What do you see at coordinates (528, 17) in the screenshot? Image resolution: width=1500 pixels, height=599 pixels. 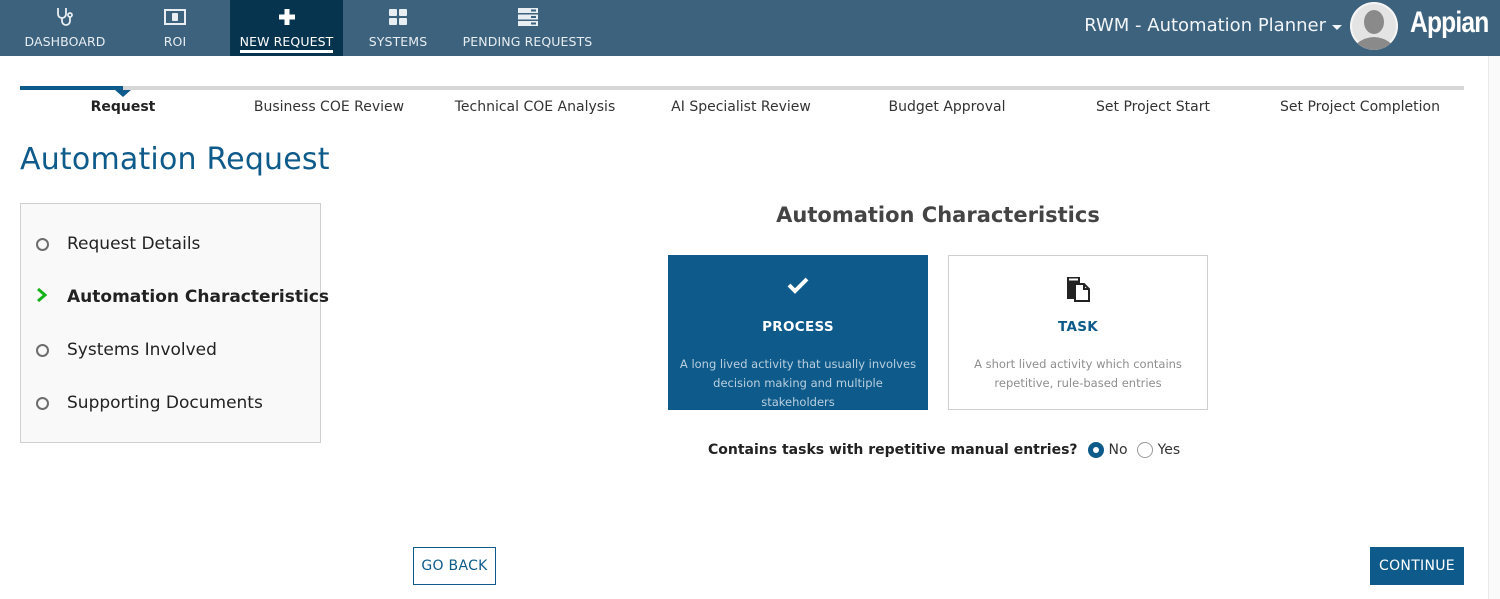 I see `server-list-icon` at bounding box center [528, 17].